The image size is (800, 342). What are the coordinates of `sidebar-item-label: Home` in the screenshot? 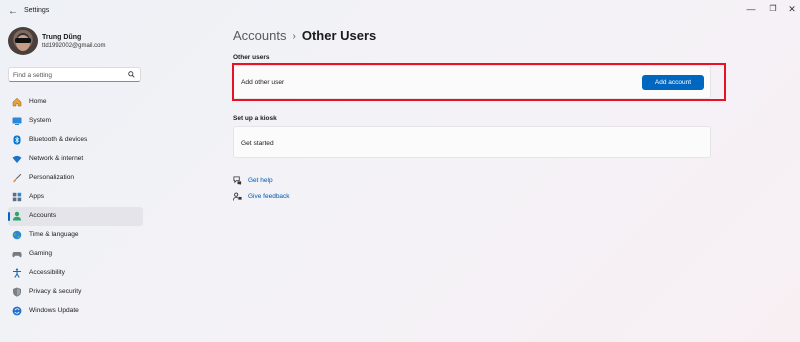 It's located at (38, 101).